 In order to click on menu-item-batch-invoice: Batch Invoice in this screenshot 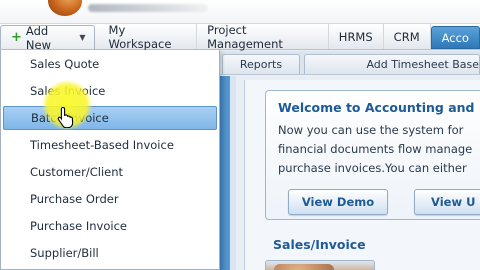, I will do `click(110, 118)`.